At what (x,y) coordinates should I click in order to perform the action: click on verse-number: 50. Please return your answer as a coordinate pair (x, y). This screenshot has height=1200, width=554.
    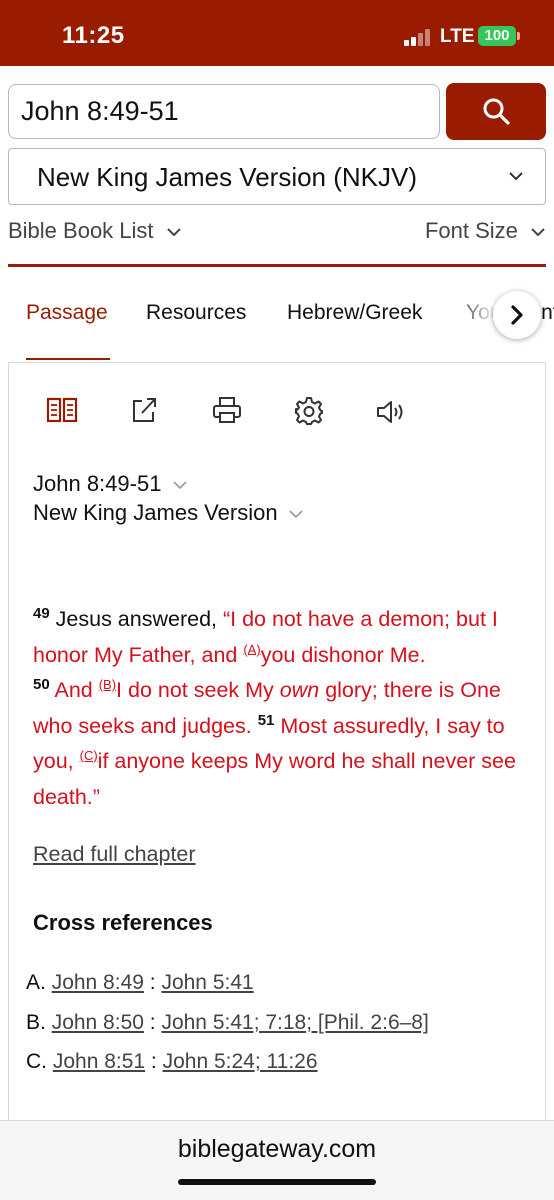
    Looking at the image, I should click on (41, 684).